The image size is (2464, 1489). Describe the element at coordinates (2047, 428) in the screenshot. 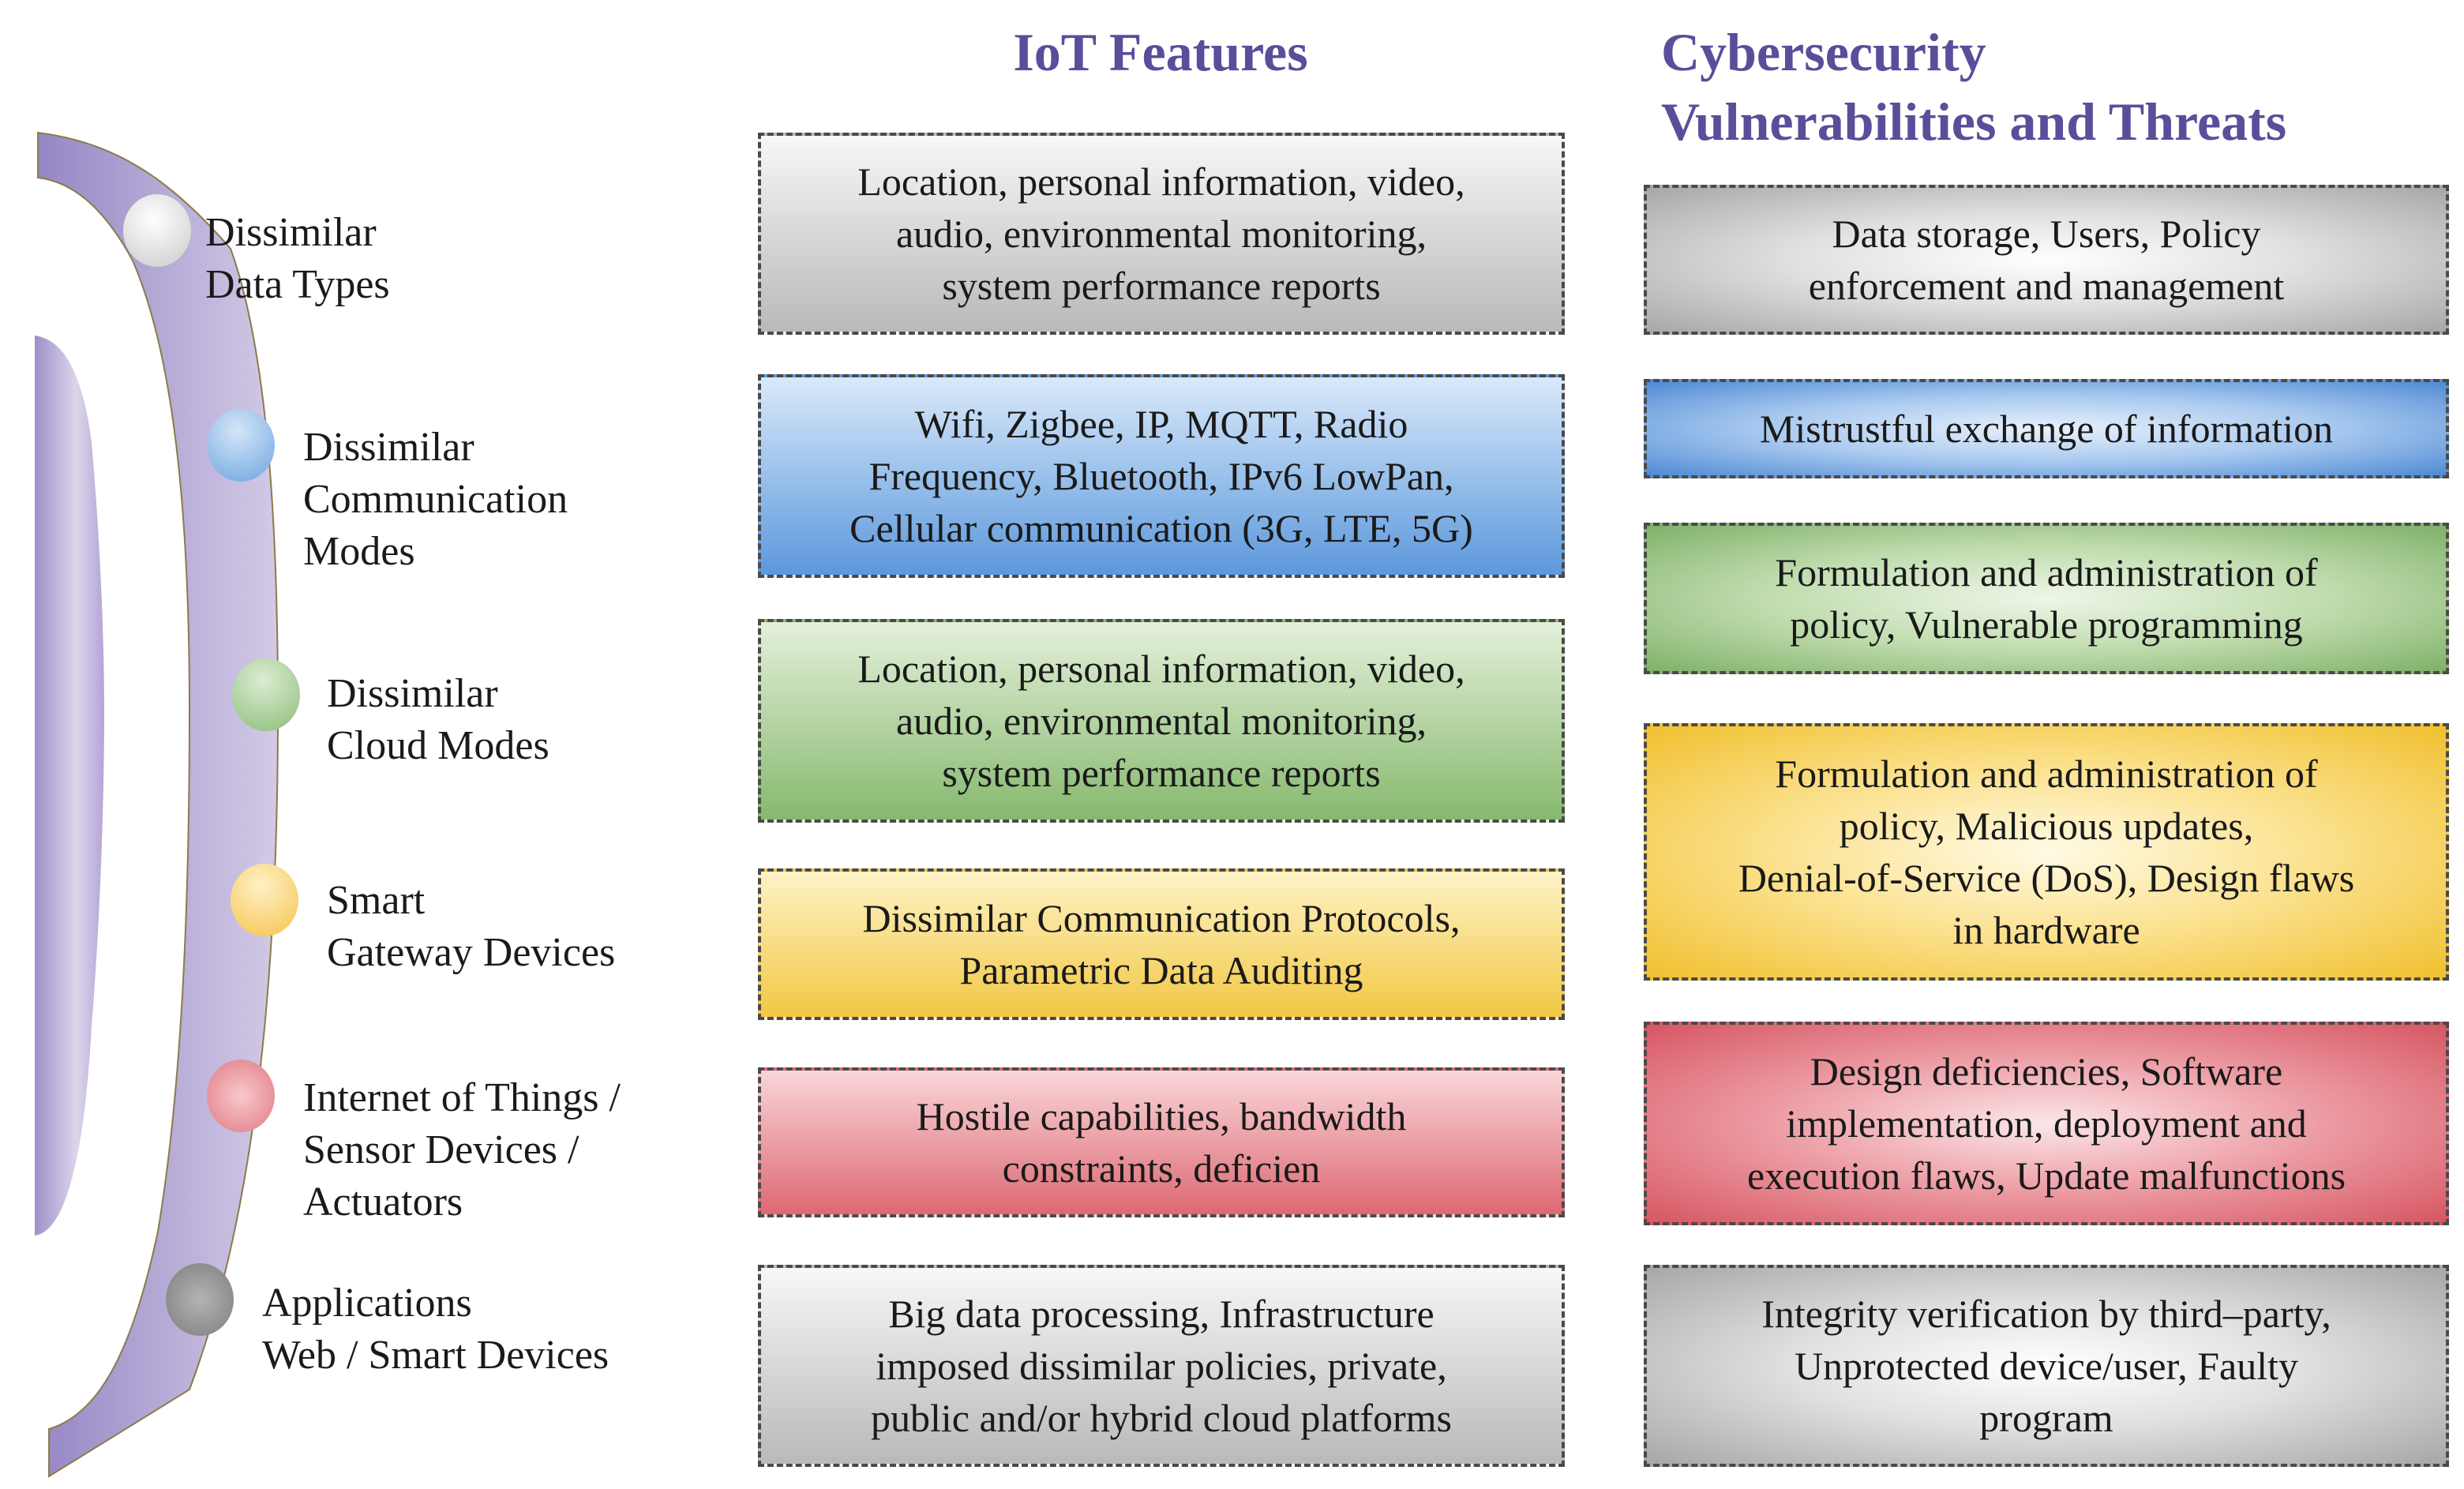

I see `threat-box-communication: Mistrustful exchange of information` at that location.